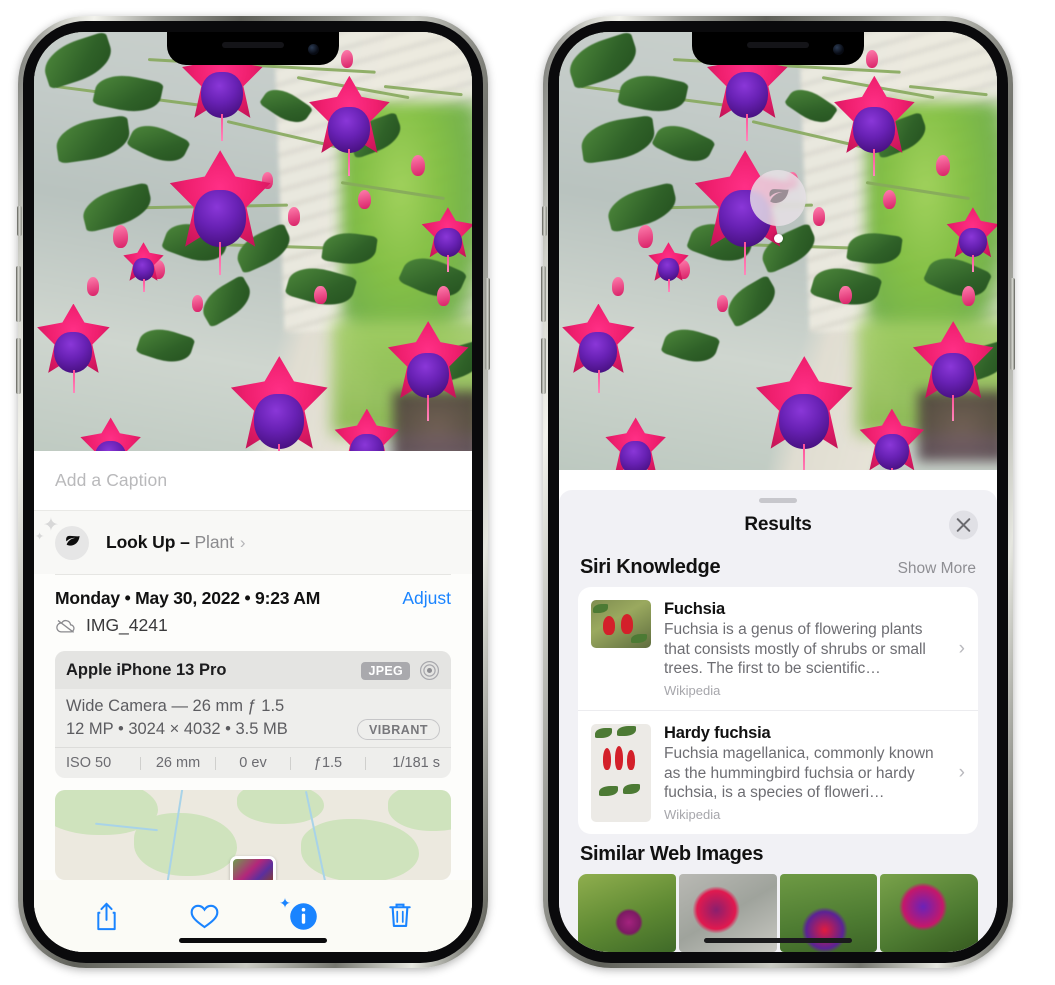 The image size is (1055, 985). I want to click on info-icon: ✦, so click(298, 913).